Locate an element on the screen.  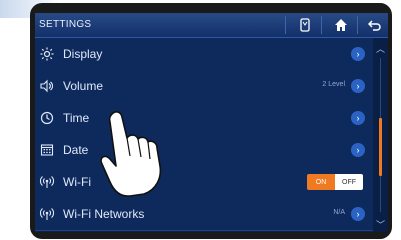
phone-icon is located at coordinates (305, 25).